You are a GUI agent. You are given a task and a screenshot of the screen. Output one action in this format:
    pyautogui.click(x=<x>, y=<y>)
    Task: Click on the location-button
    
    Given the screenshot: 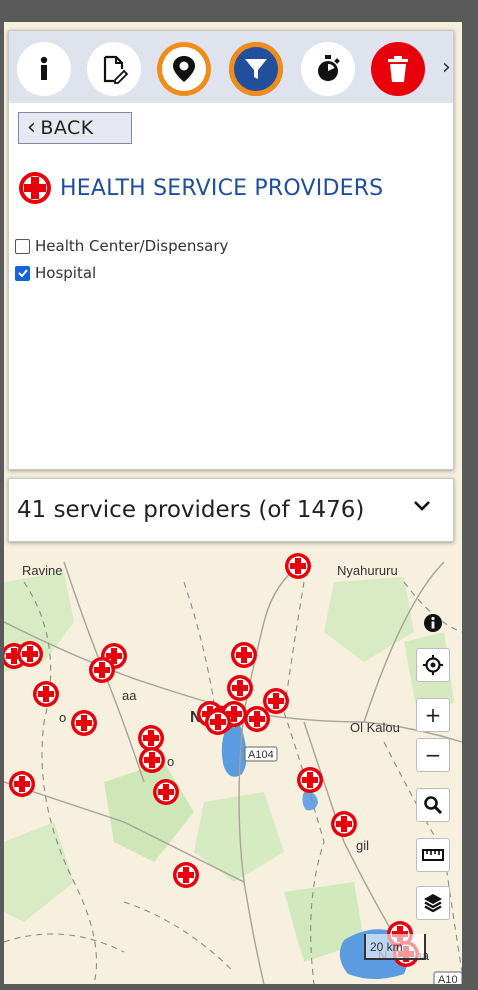 What is the action you would take?
    pyautogui.click(x=184, y=69)
    